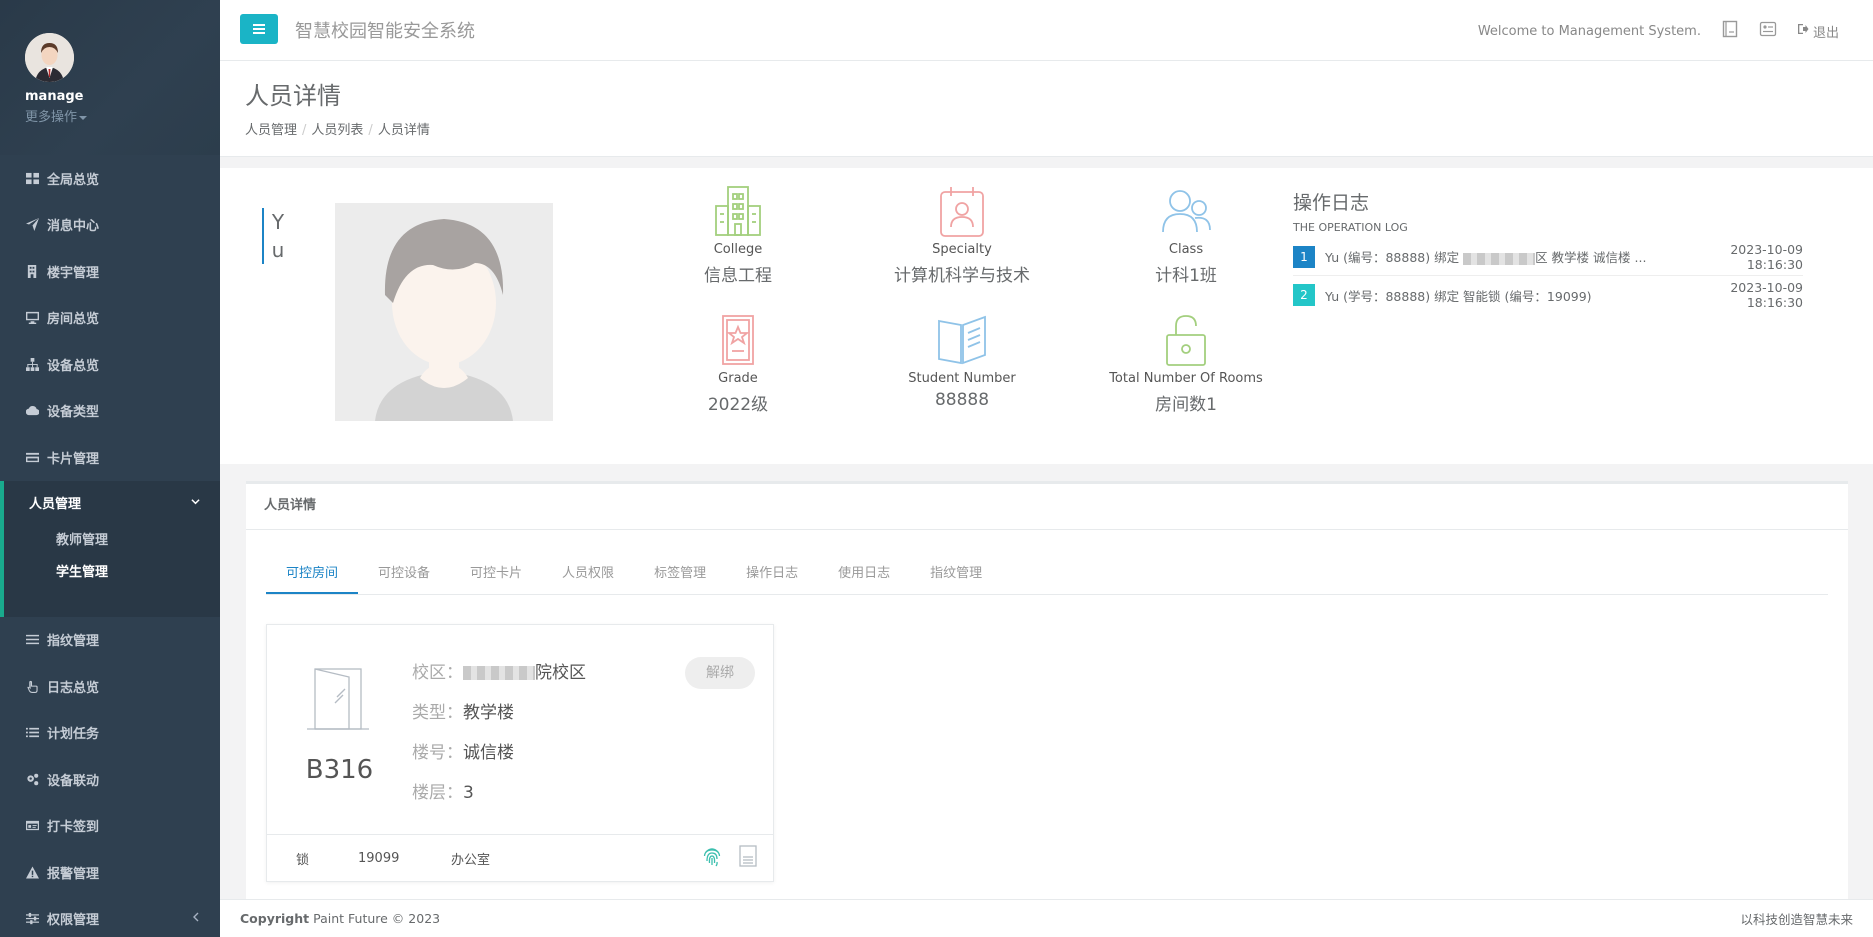 This screenshot has height=937, width=1873. Describe the element at coordinates (1186, 276) in the screenshot. I see `stat-value: 计科1班` at that location.